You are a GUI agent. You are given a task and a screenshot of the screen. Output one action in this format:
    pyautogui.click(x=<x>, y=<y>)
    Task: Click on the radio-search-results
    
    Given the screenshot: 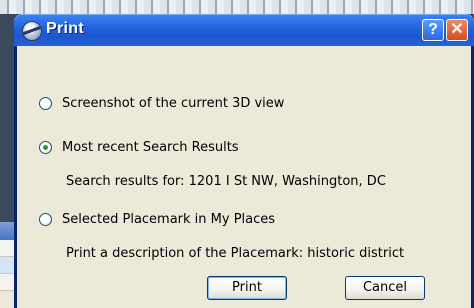 What is the action you would take?
    pyautogui.click(x=45, y=147)
    